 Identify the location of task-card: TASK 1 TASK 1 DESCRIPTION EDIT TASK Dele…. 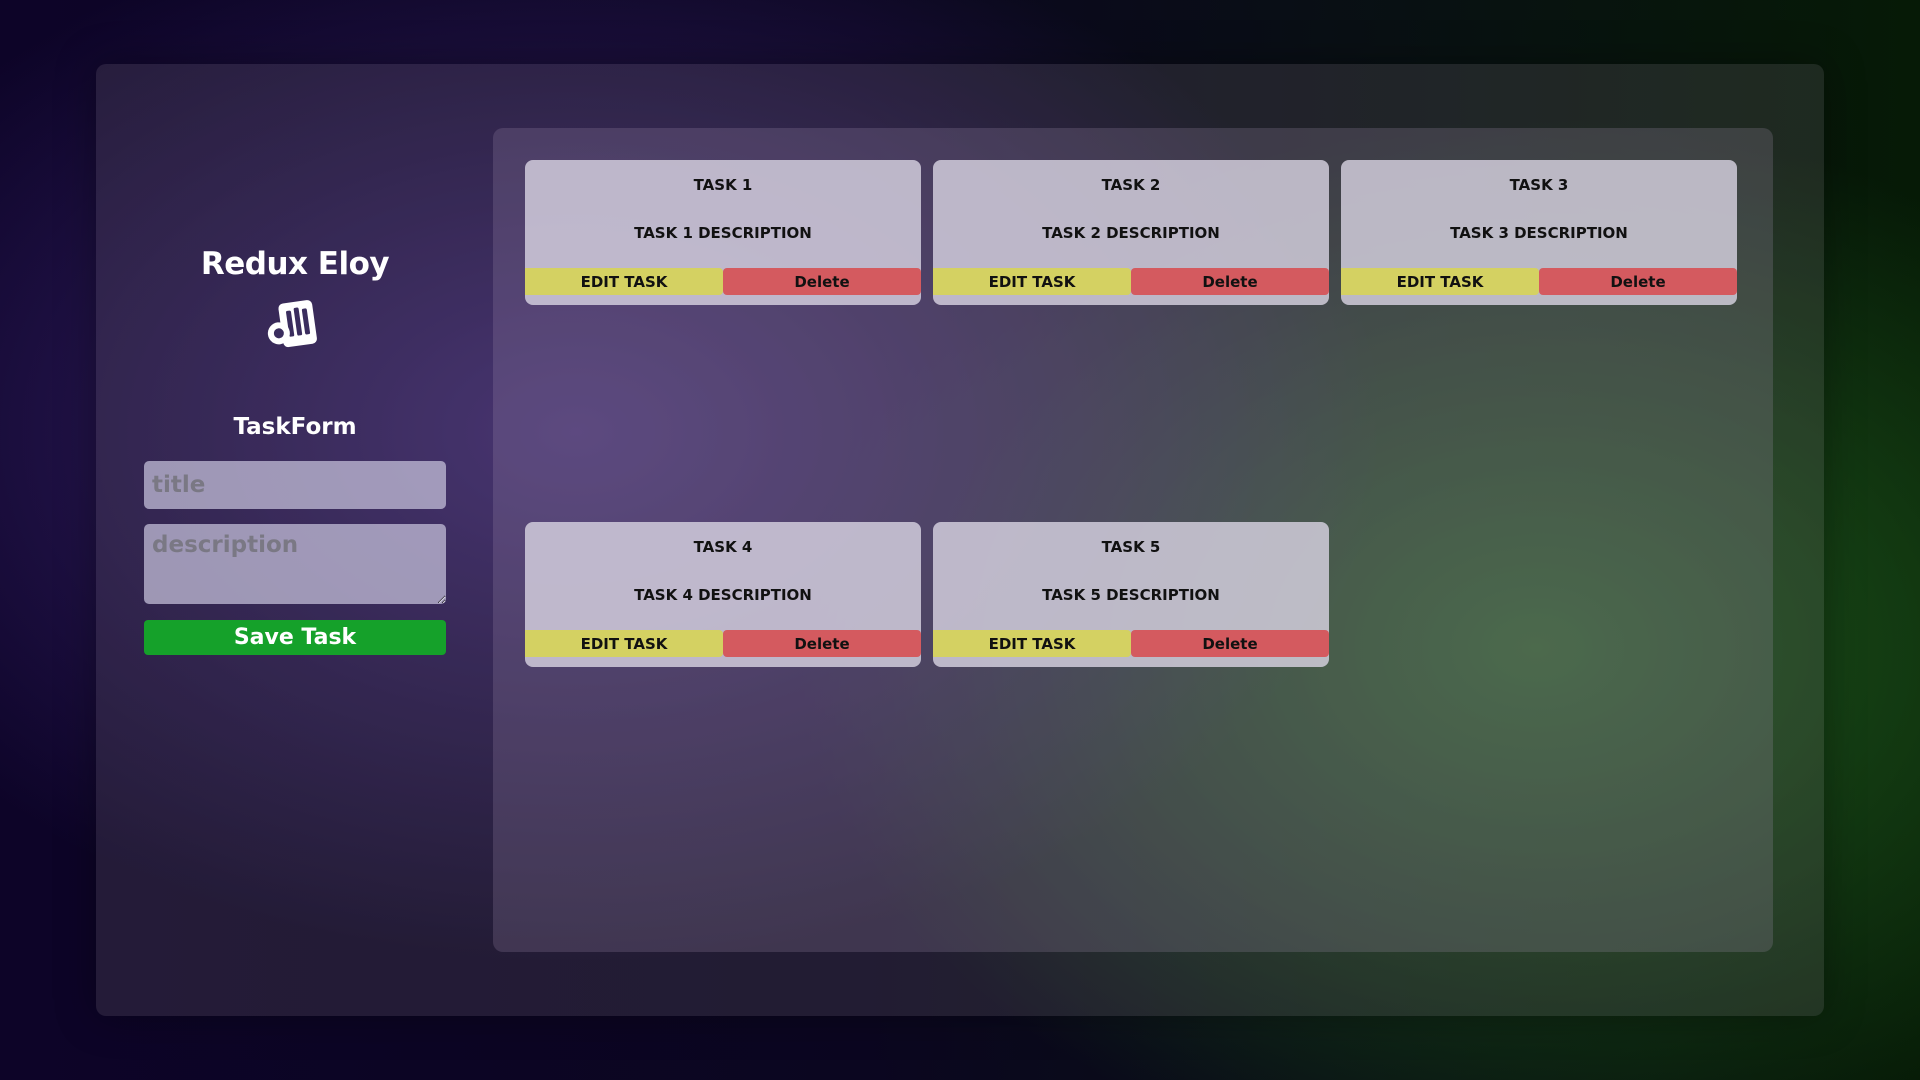
(723, 232).